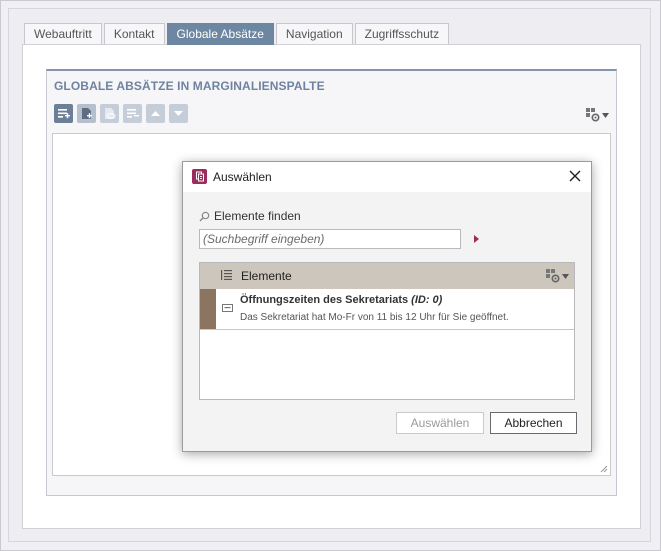 This screenshot has width=661, height=551. I want to click on list-item-title-text: Öffnungszeiten des Sekretariats, so click(324, 300).